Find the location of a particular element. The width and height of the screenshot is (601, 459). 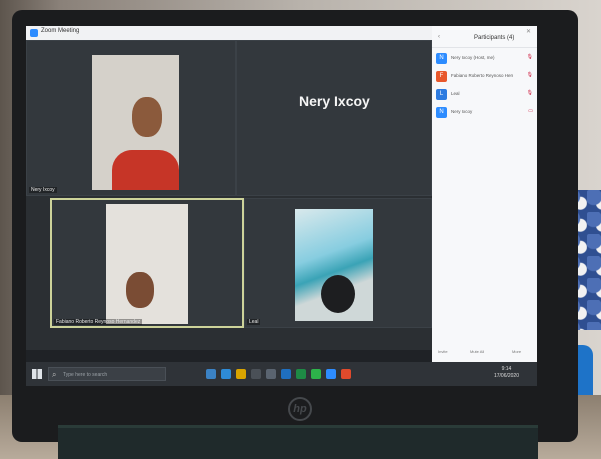

zoom-taskbar-icon is located at coordinates (331, 374).